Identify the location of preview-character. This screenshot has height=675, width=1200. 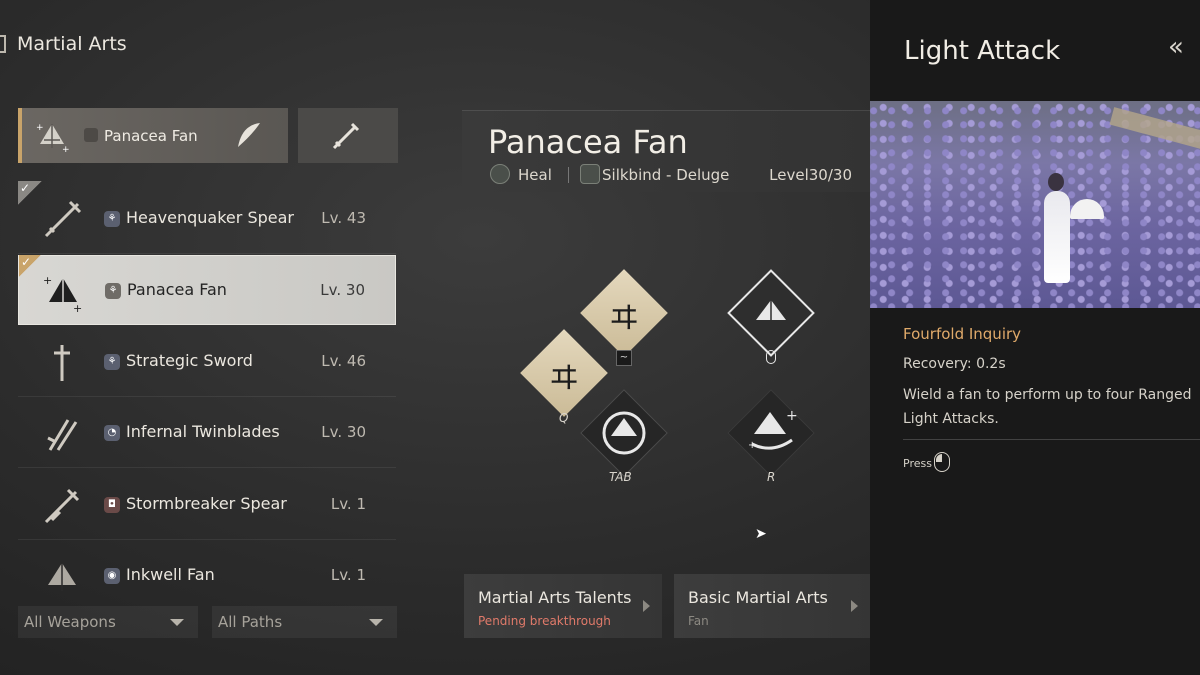
(1057, 237).